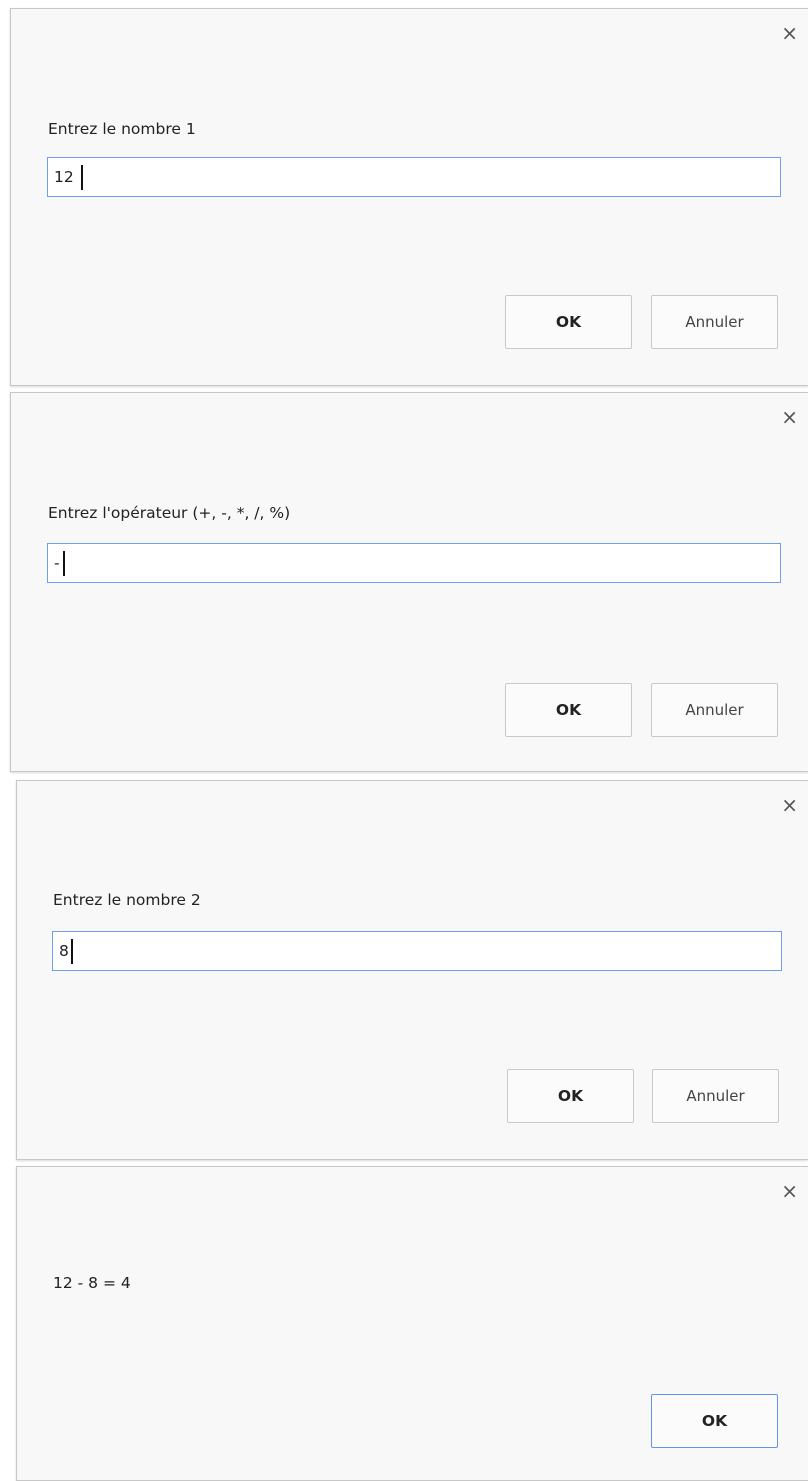 This screenshot has width=808, height=1481. What do you see at coordinates (122, 129) in the screenshot?
I see `prompt-message: Entrez le nombre 1` at bounding box center [122, 129].